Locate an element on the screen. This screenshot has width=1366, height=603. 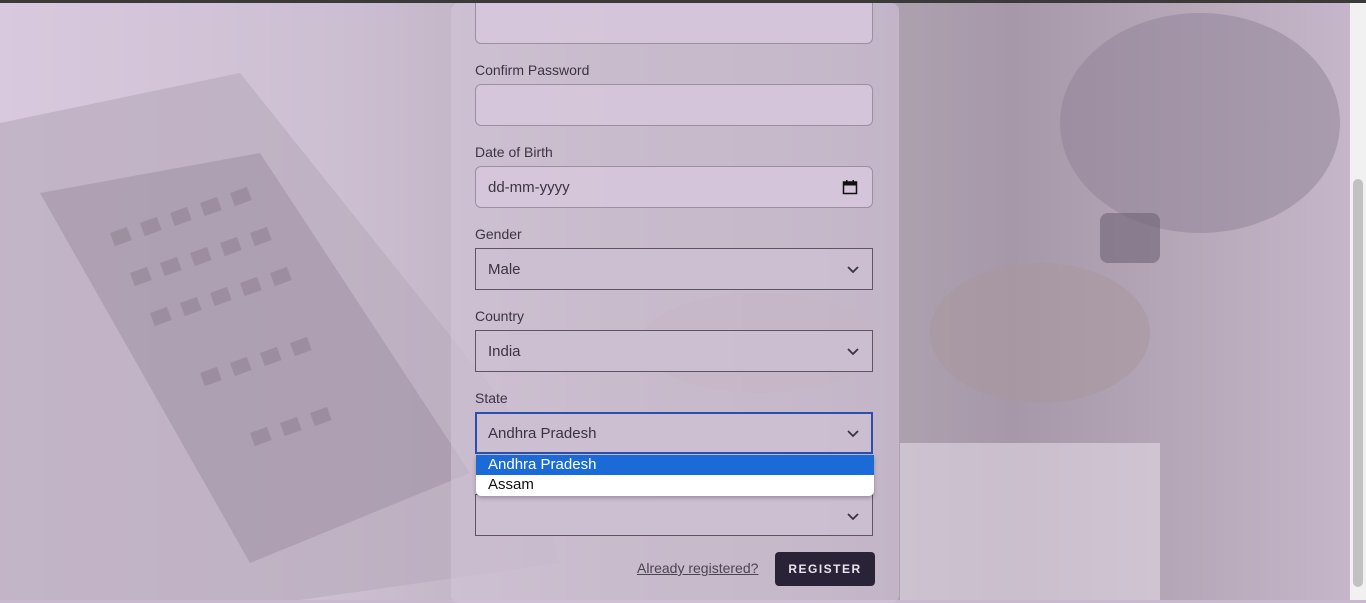
calendar-icon is located at coordinates (850, 187).